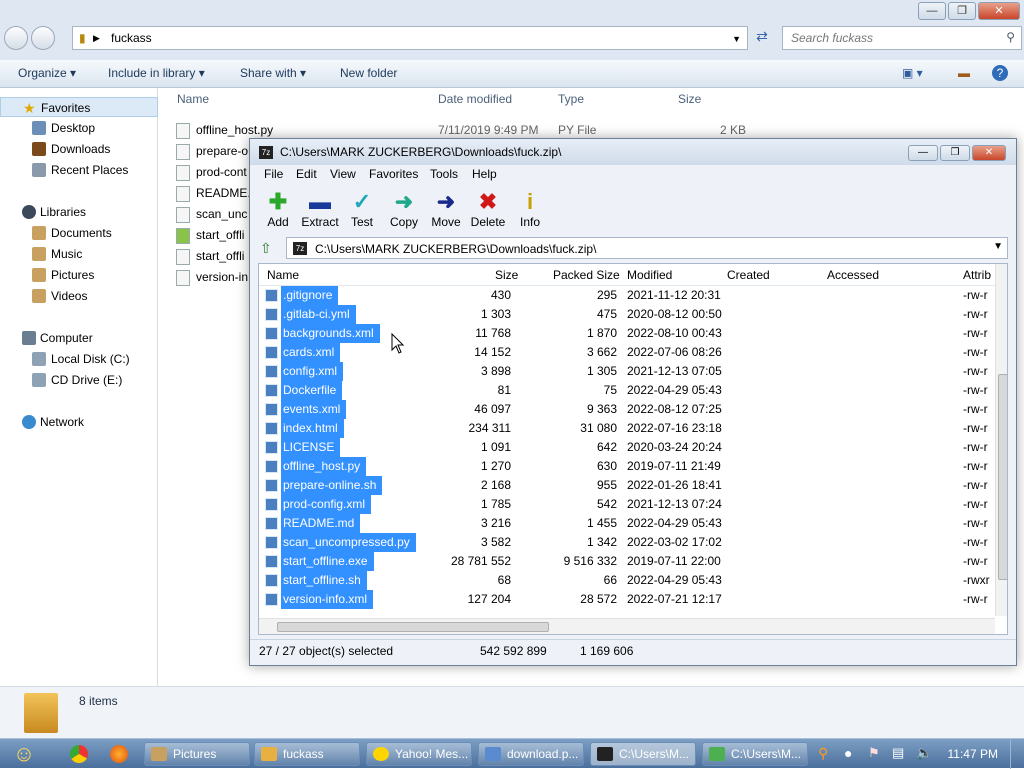 This screenshot has height=769, width=1024. Describe the element at coordinates (488, 210) in the screenshot. I see `delete-button: ✖ Delete` at that location.